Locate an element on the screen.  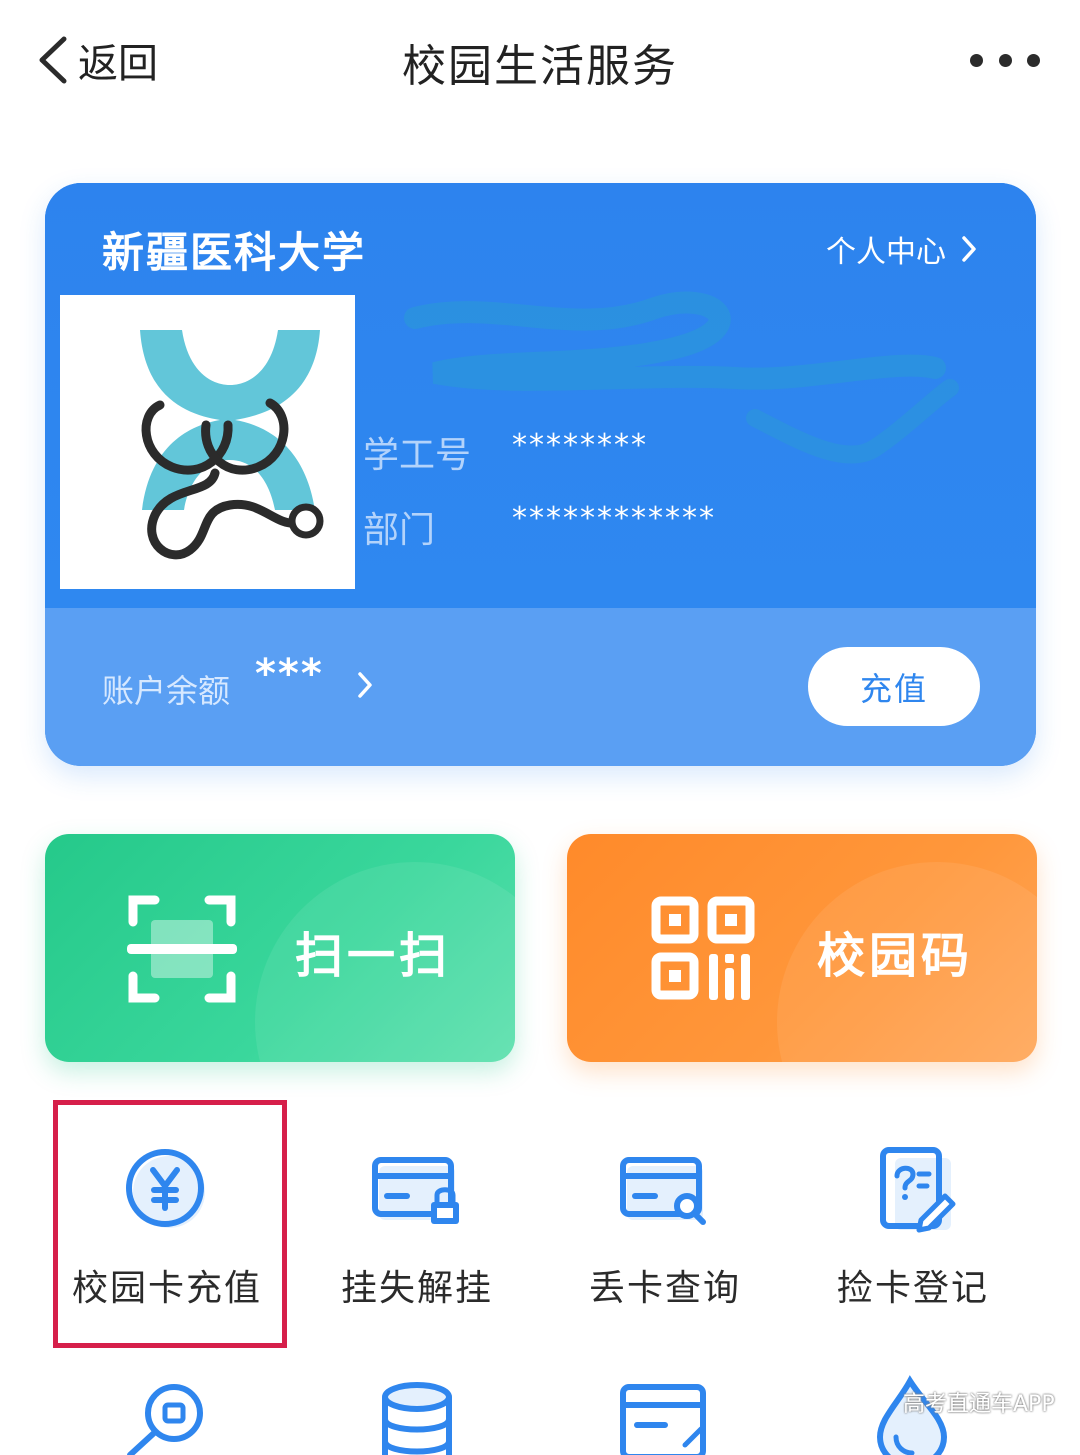
service-label: 丢卡查询 is located at coordinates (664, 1288).